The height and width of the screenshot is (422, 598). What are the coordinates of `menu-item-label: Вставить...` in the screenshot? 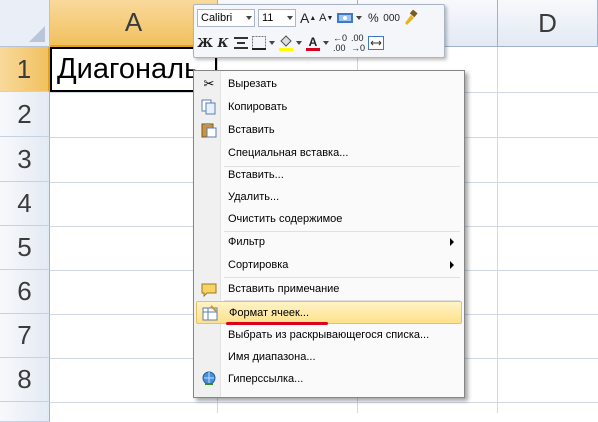 It's located at (256, 175).